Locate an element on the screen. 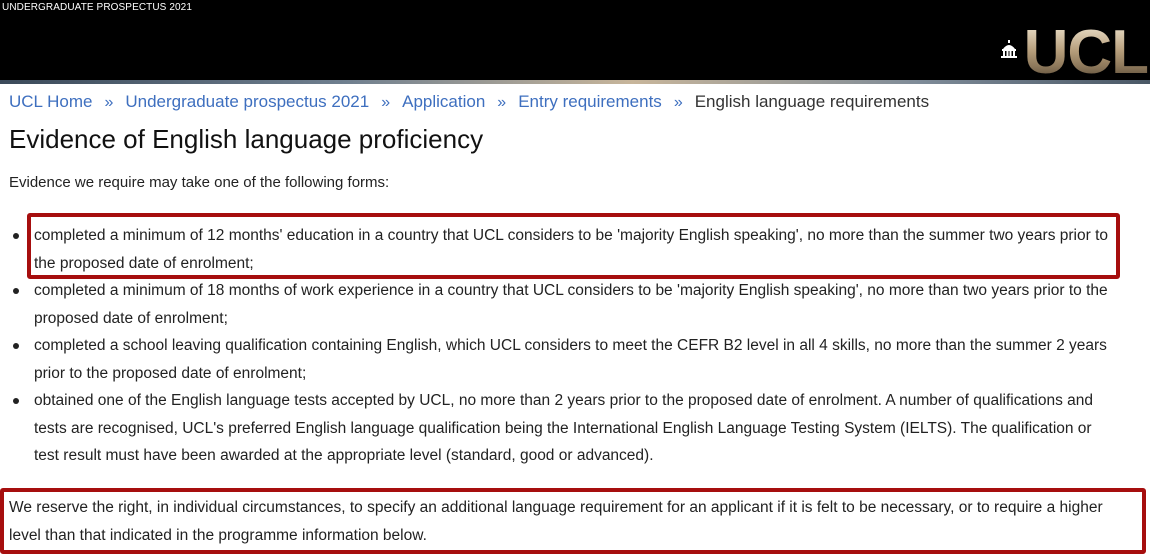 The width and height of the screenshot is (1150, 556). breadcrumb-current: English language requirements is located at coordinates (812, 101).